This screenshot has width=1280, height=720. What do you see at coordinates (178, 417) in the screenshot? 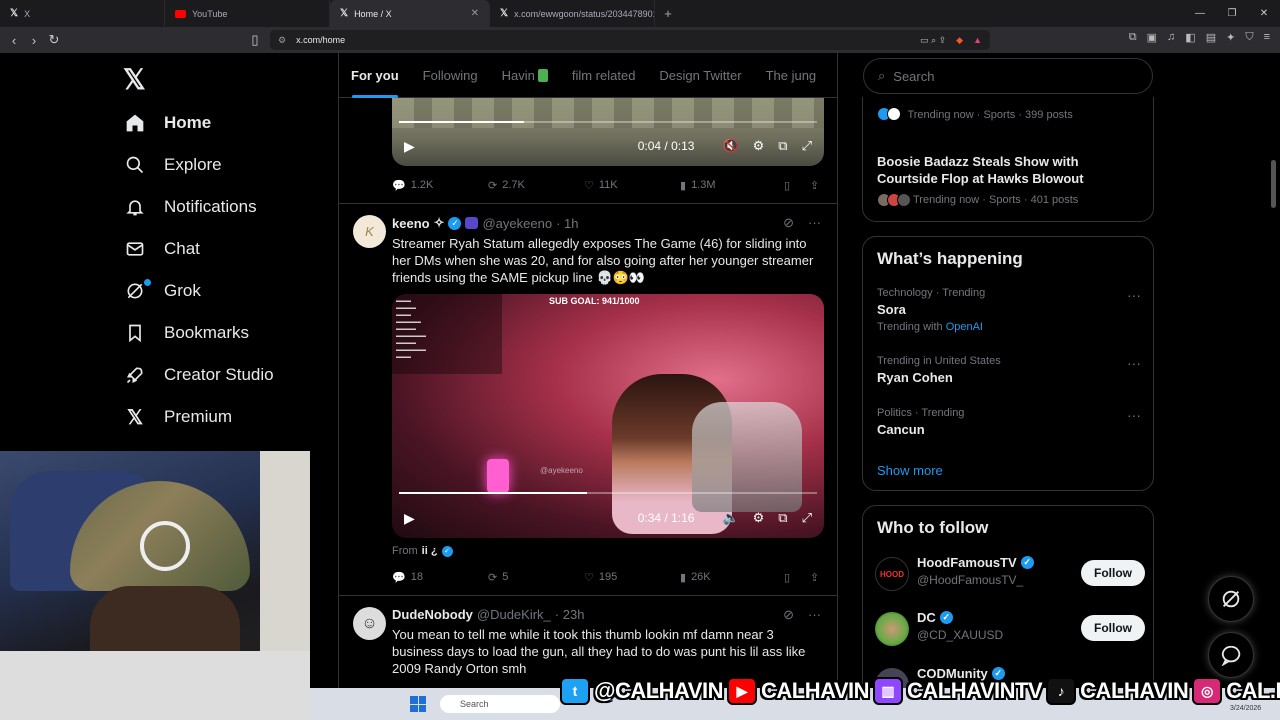
I see `sidebar-item-premium: 𝕏 Premium` at bounding box center [178, 417].